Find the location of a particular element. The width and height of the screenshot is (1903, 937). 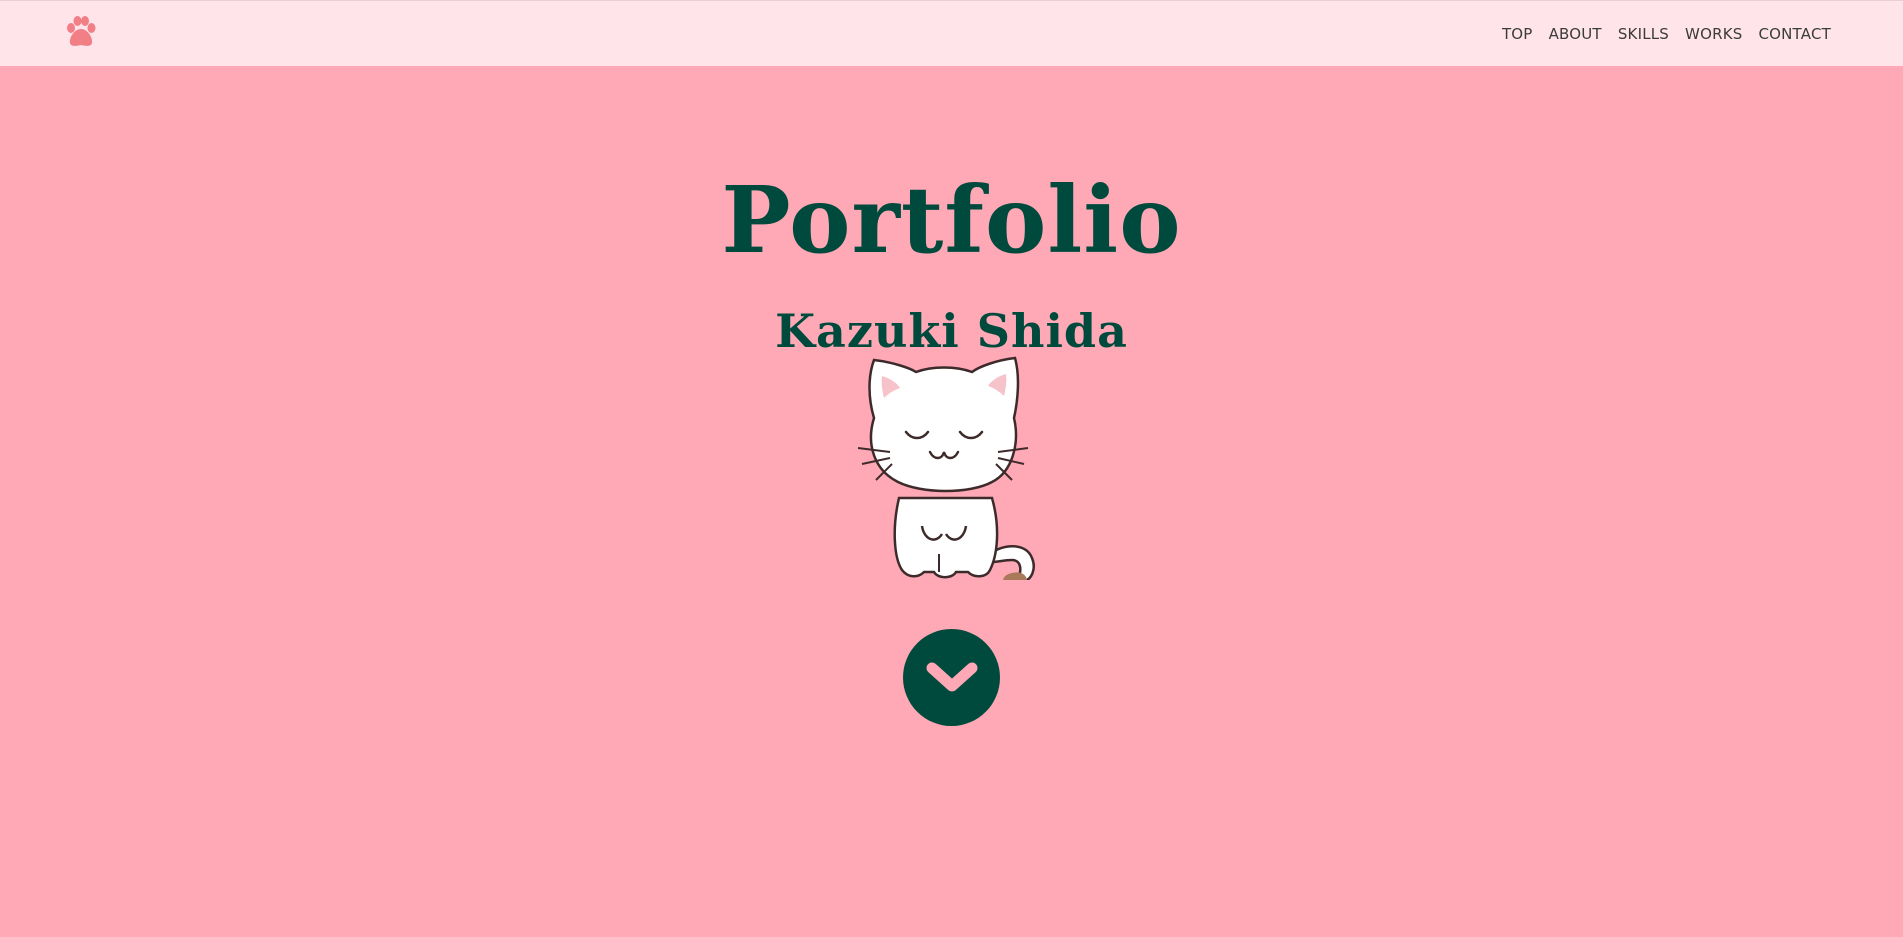

cat-illustration is located at coordinates (954, 465).